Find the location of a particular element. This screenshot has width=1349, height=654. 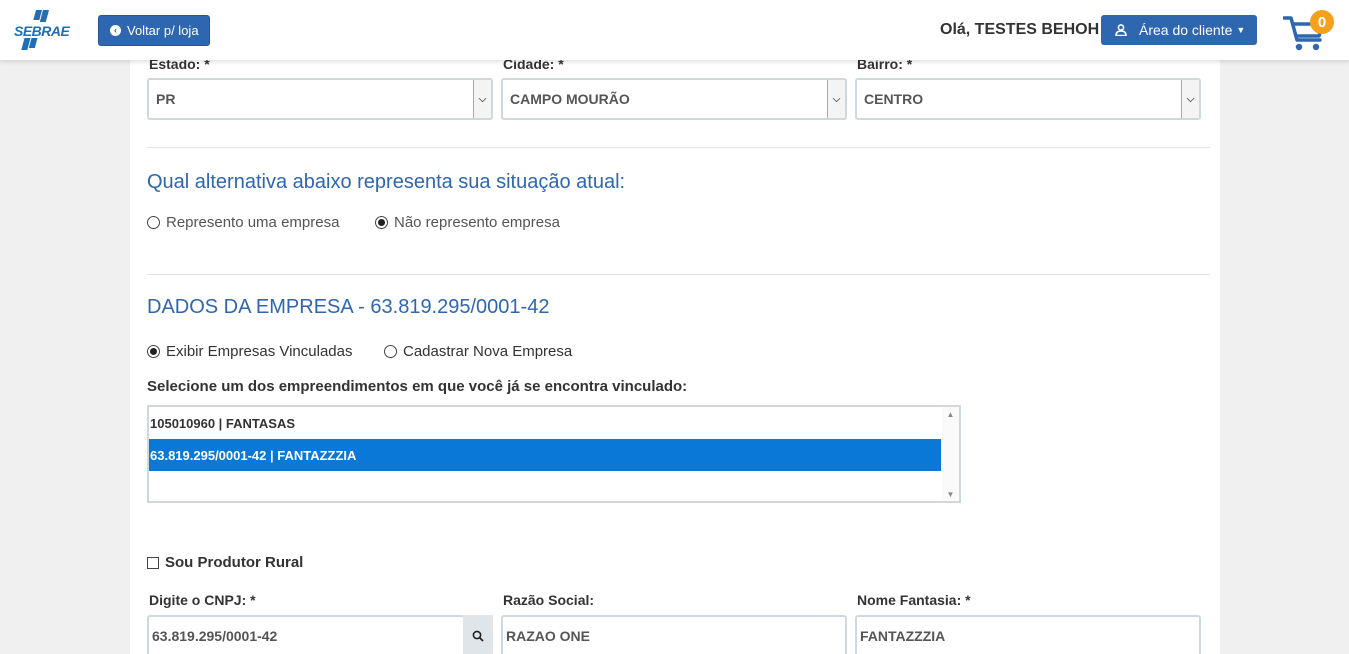

cnpj-value: 63.819.295/0001-42 is located at coordinates (215, 636).